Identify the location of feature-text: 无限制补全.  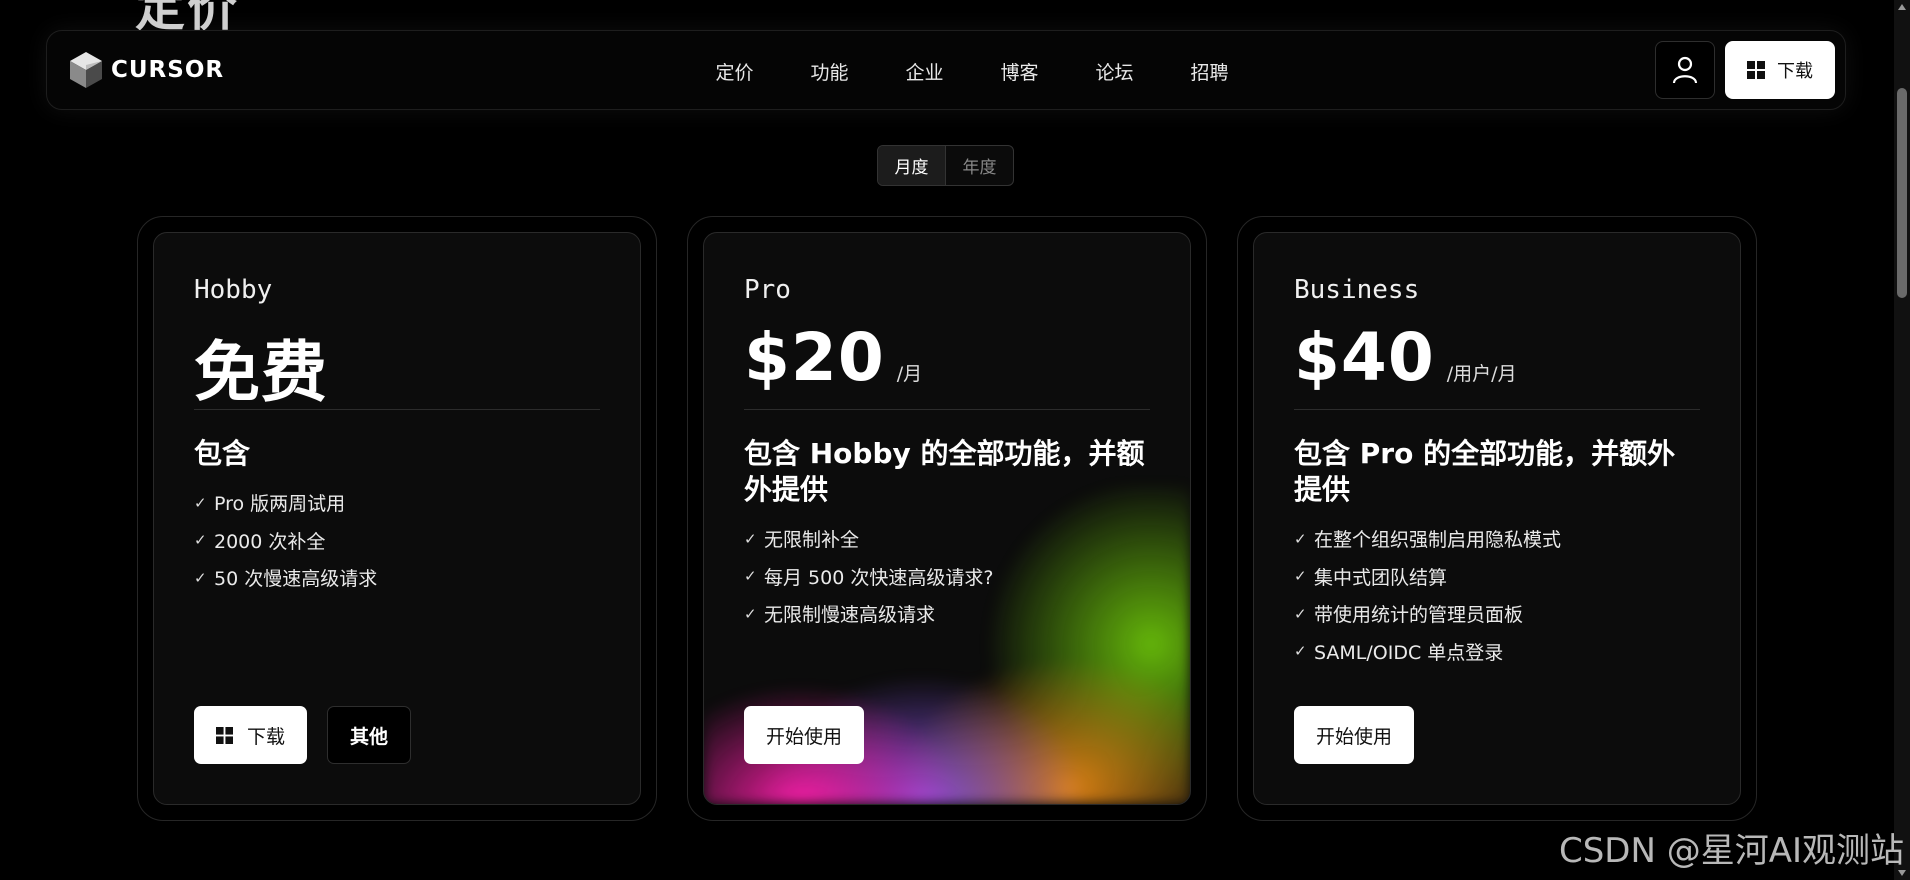
(812, 540).